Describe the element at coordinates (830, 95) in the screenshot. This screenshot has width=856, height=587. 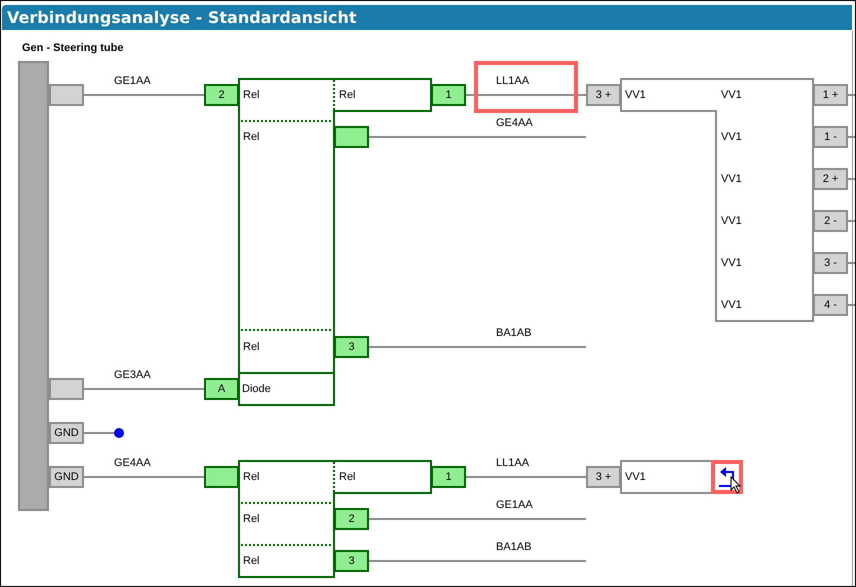
I see `connector-pin: 1 +` at that location.